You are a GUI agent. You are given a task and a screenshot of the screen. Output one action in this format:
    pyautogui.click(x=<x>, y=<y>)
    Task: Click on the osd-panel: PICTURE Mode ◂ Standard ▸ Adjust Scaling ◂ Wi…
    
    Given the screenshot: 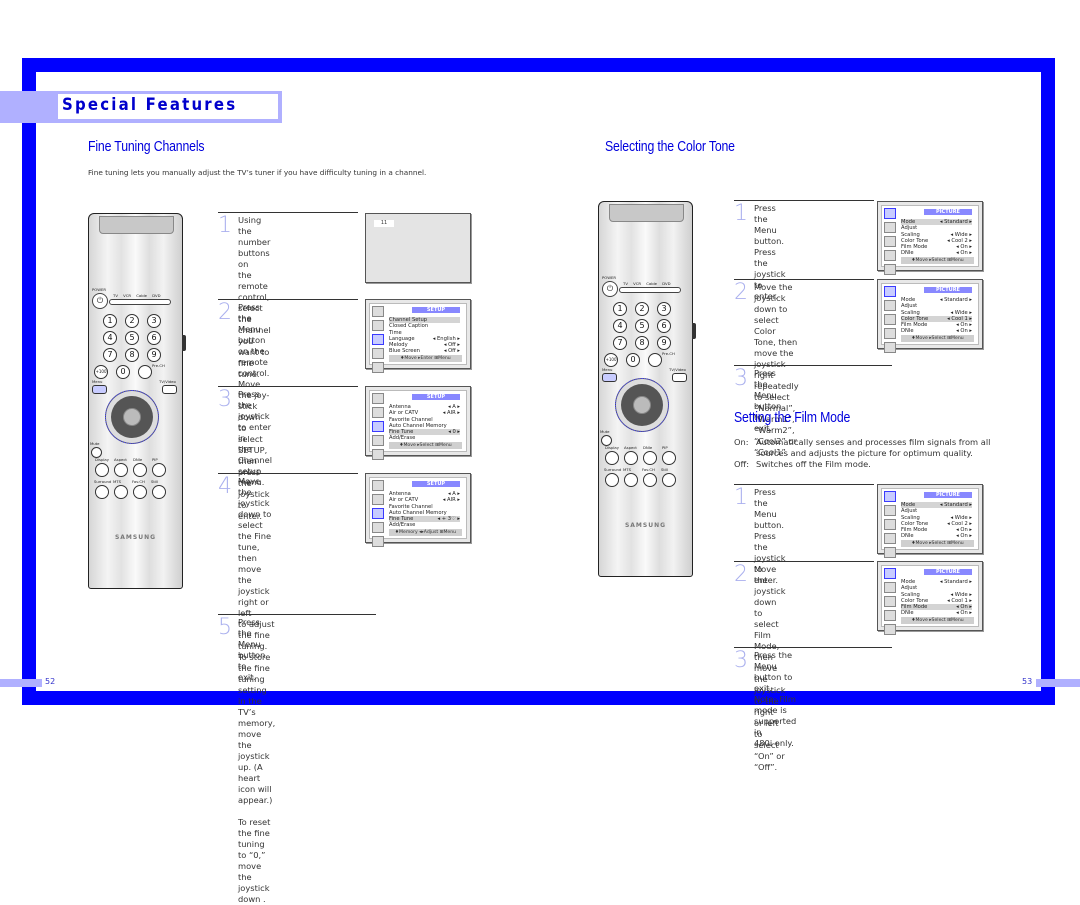 What is the action you would take?
    pyautogui.click(x=930, y=600)
    